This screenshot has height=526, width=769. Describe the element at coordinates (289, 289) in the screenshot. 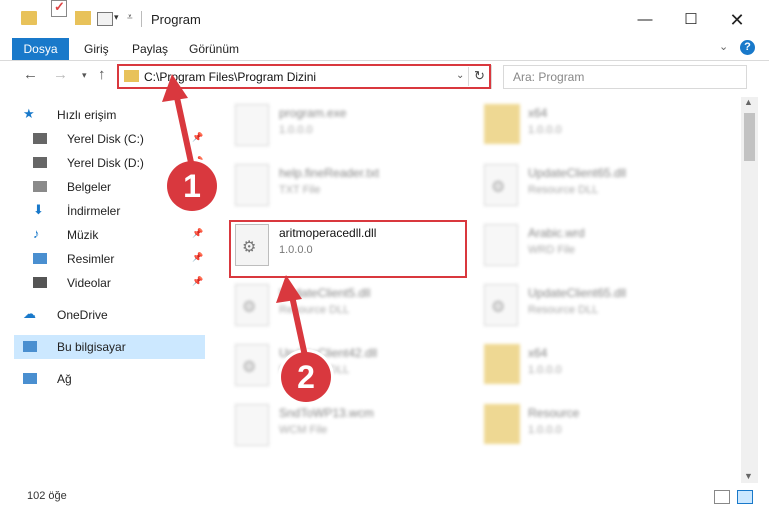

I see `arrow-2-head` at that location.